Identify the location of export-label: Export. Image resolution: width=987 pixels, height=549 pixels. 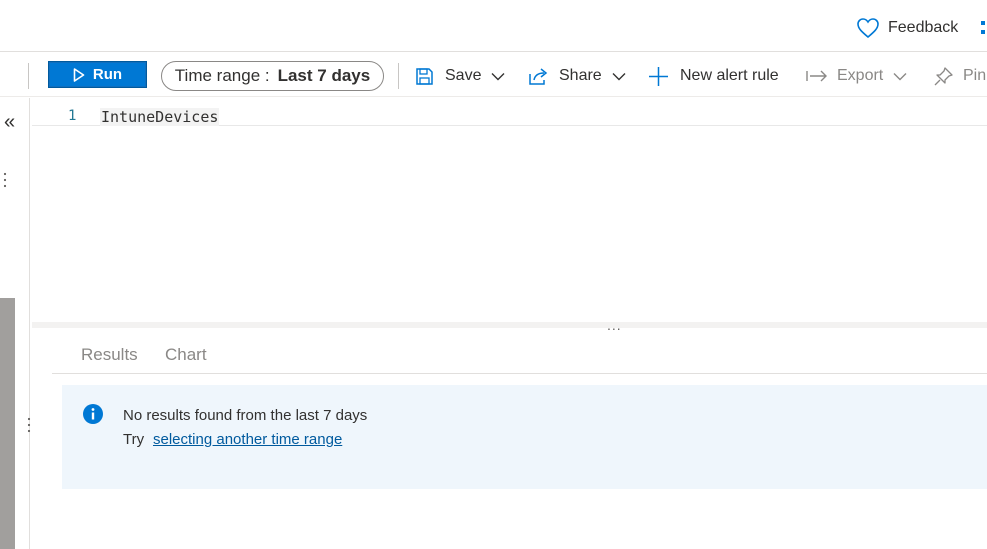
(860, 75).